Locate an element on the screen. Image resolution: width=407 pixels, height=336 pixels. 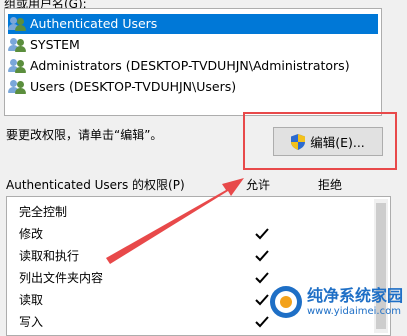
edit-instruction-text: 要更改权限，请单击“编辑”。 is located at coordinates (84, 135).